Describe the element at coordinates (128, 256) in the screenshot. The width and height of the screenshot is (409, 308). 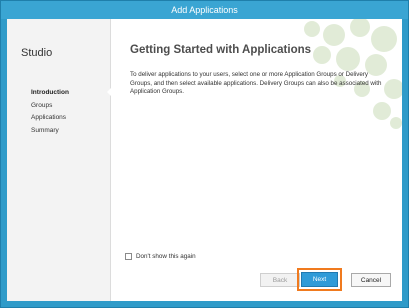
I see `dont-show-again-checkbox` at that location.